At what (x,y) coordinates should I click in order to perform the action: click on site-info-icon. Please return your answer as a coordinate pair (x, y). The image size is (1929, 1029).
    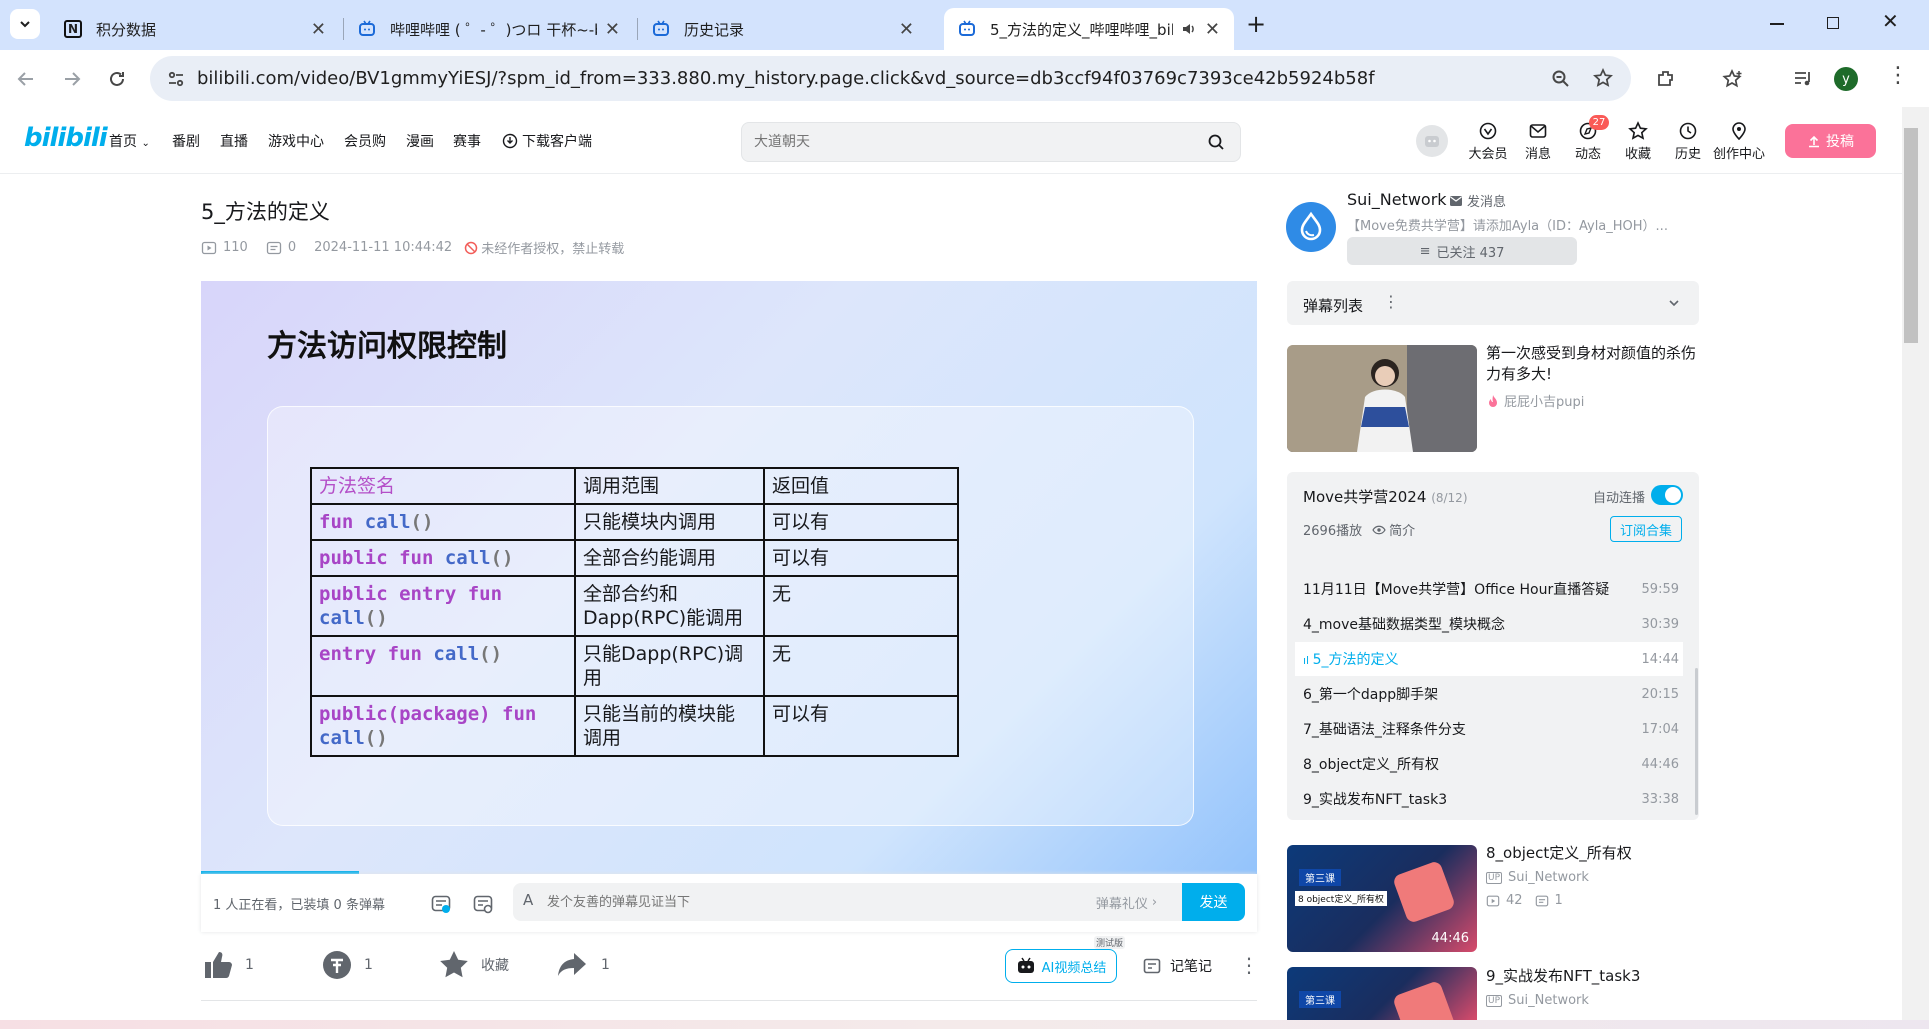
    Looking at the image, I should click on (176, 79).